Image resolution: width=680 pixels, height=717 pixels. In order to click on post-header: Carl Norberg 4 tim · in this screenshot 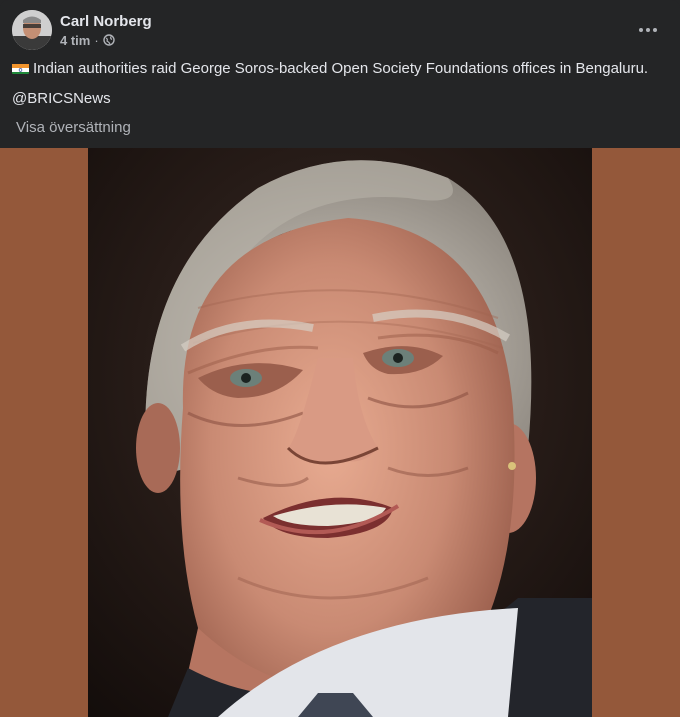, I will do `click(340, 30)`.